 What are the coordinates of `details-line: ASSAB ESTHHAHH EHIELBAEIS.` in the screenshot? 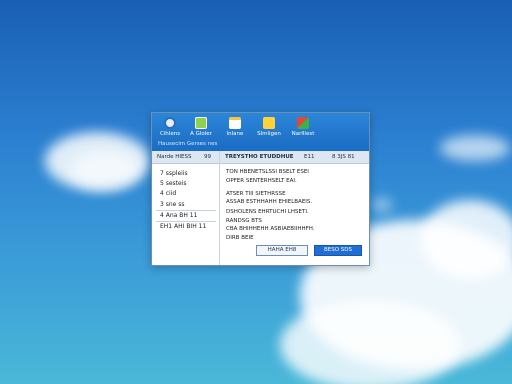 It's located at (269, 202).